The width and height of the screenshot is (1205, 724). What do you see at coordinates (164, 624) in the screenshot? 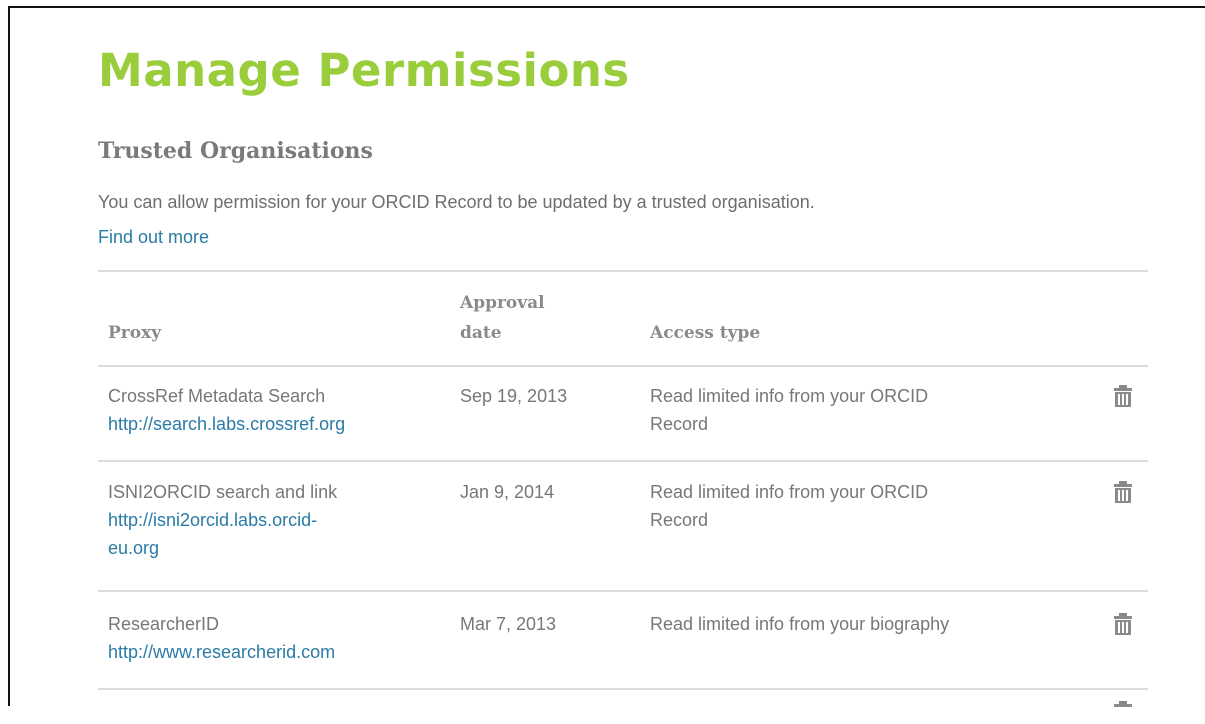
I see `proxy-name: ResearcherID` at bounding box center [164, 624].